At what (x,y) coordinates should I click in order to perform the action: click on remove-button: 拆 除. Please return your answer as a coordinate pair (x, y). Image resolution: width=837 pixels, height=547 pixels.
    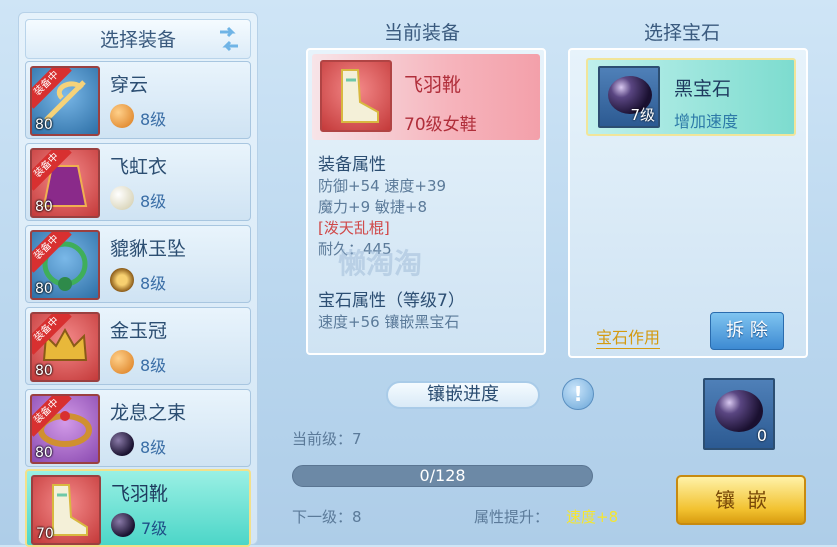
    Looking at the image, I should click on (747, 331).